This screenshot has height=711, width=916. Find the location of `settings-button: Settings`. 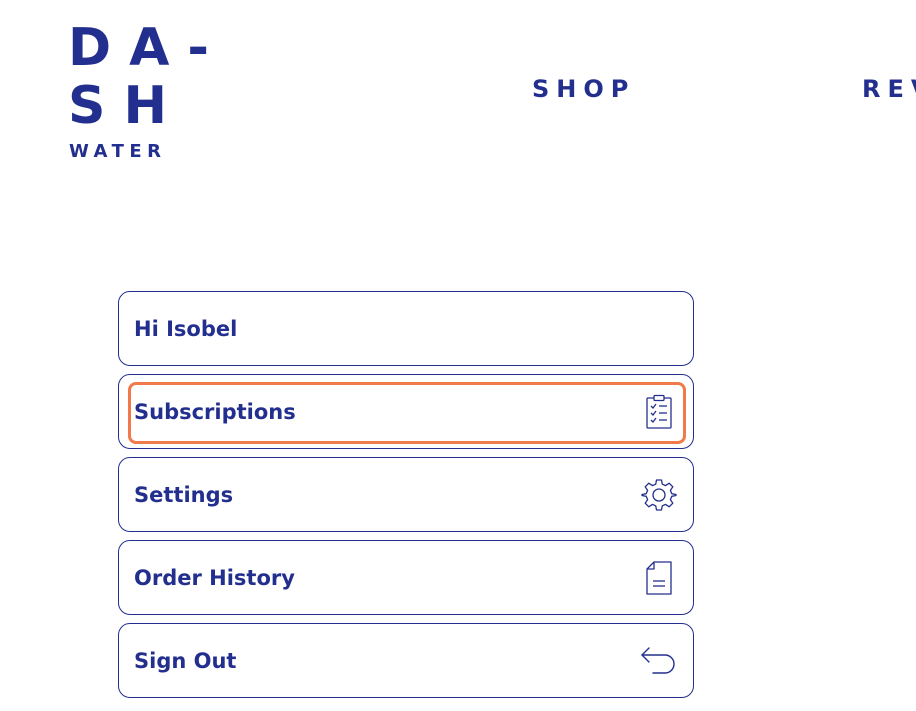

settings-button: Settings is located at coordinates (406, 494).